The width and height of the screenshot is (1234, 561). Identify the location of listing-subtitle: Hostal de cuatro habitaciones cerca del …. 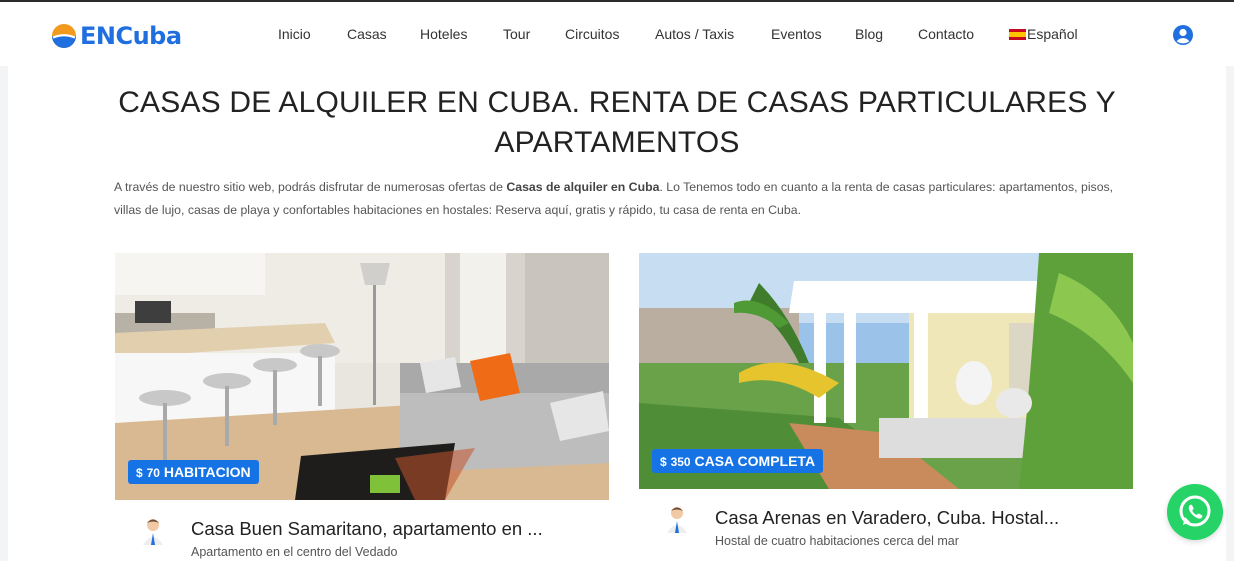
(837, 541).